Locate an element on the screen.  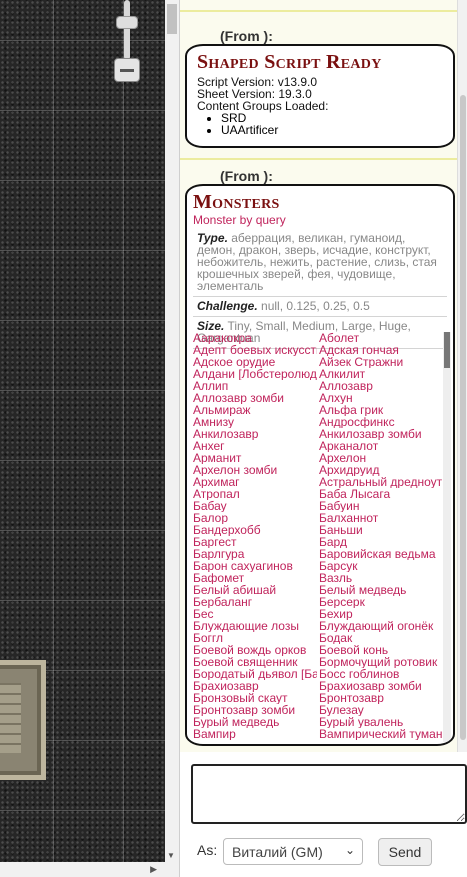
scroll-right-arrow-icon: ▶ is located at coordinates (153, 869).